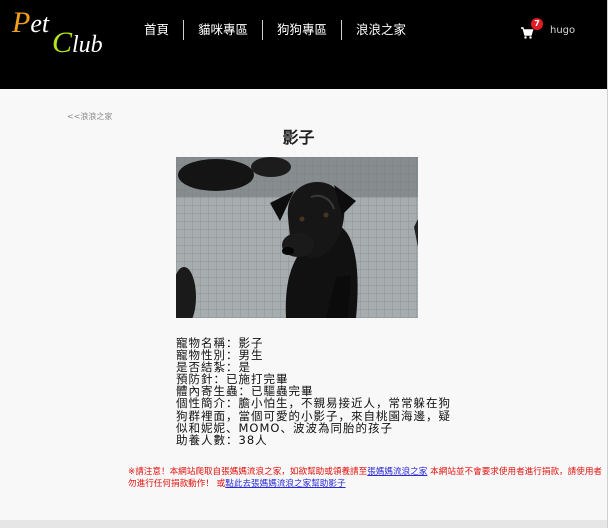  I want to click on back-link: <<浪浪之家, so click(89, 116).